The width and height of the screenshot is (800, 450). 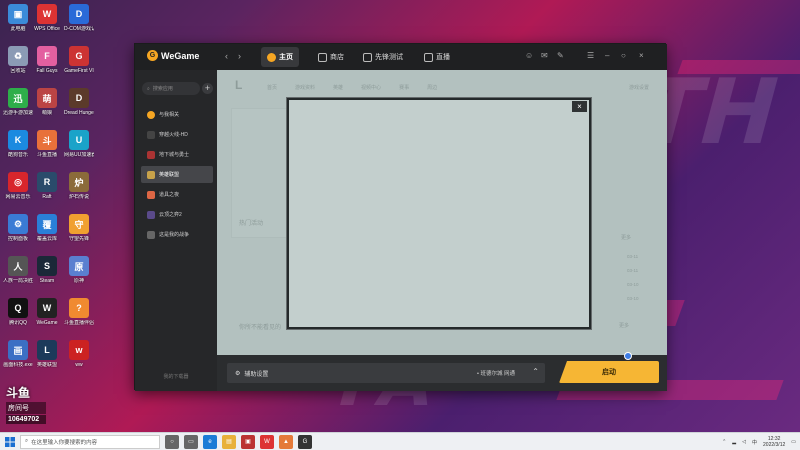 What do you see at coordinates (239, 85) in the screenshot?
I see `lol-logo: L` at bounding box center [239, 85].